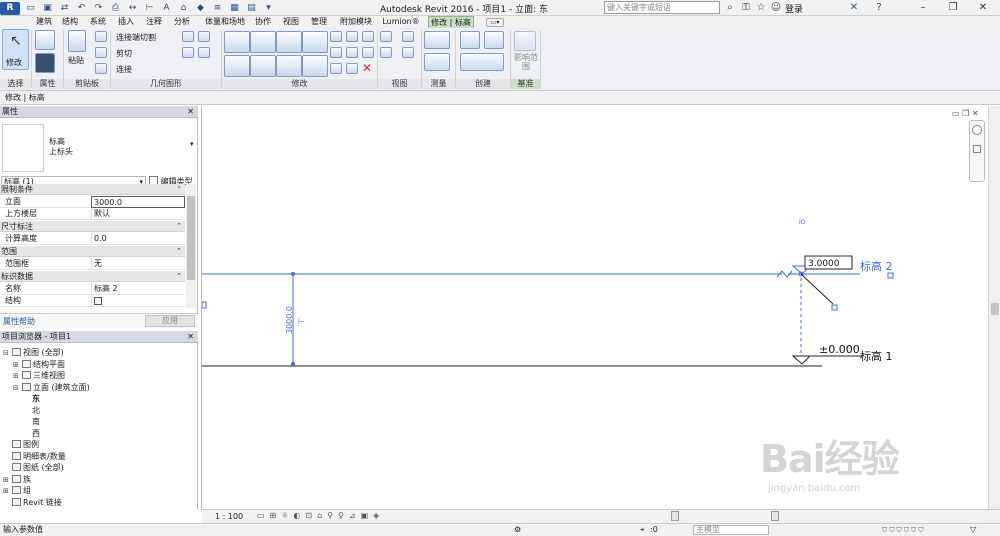  Describe the element at coordinates (315, 66) in the screenshot. I see `trim-extend-icon` at that location.